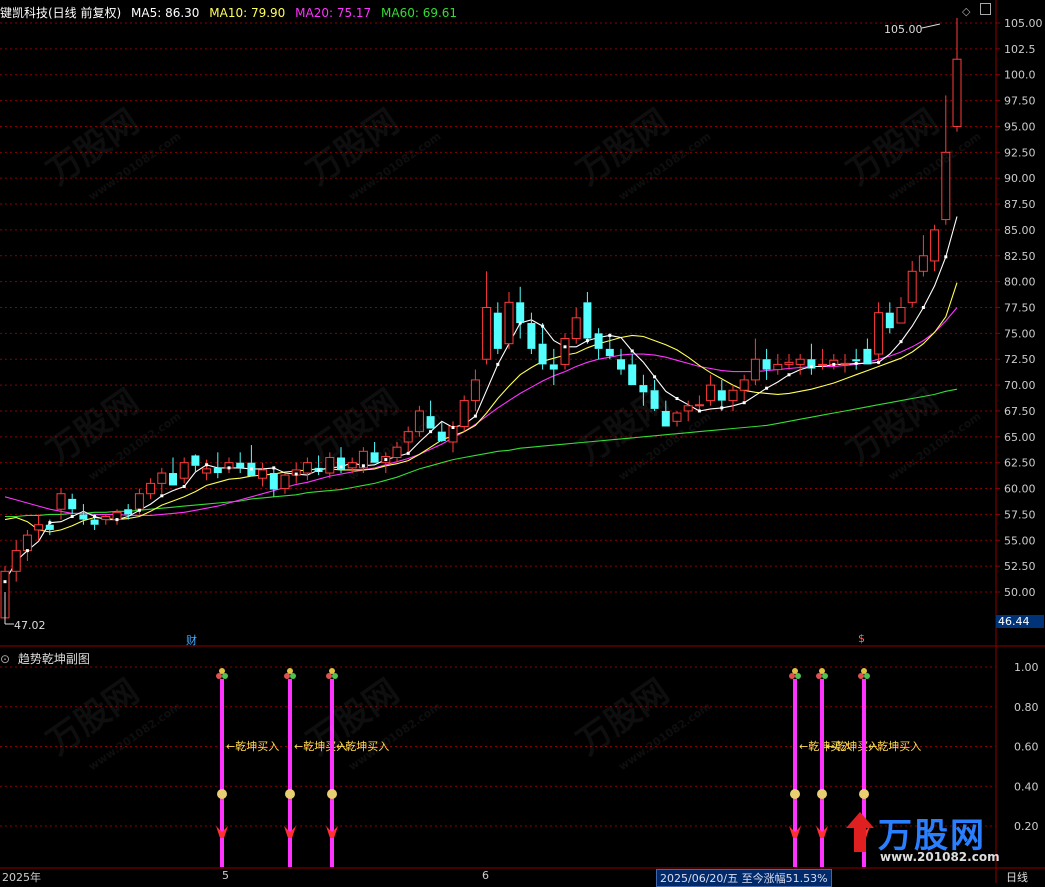 The width and height of the screenshot is (1045, 887). Describe the element at coordinates (1020, 463) in the screenshot. I see `y-tick-label: 62.50` at that location.